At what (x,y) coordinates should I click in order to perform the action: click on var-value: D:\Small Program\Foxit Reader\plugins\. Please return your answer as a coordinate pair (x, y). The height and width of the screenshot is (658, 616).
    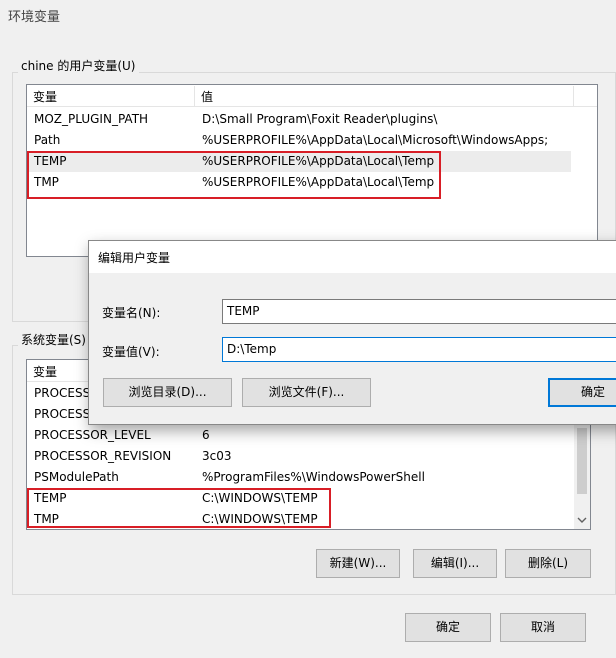
    Looking at the image, I should click on (320, 119).